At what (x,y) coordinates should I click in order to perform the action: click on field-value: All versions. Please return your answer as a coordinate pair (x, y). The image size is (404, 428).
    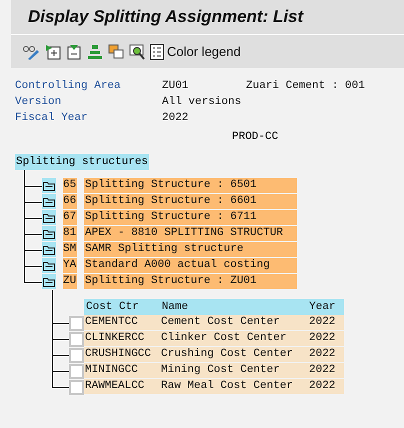
    Looking at the image, I should click on (202, 102).